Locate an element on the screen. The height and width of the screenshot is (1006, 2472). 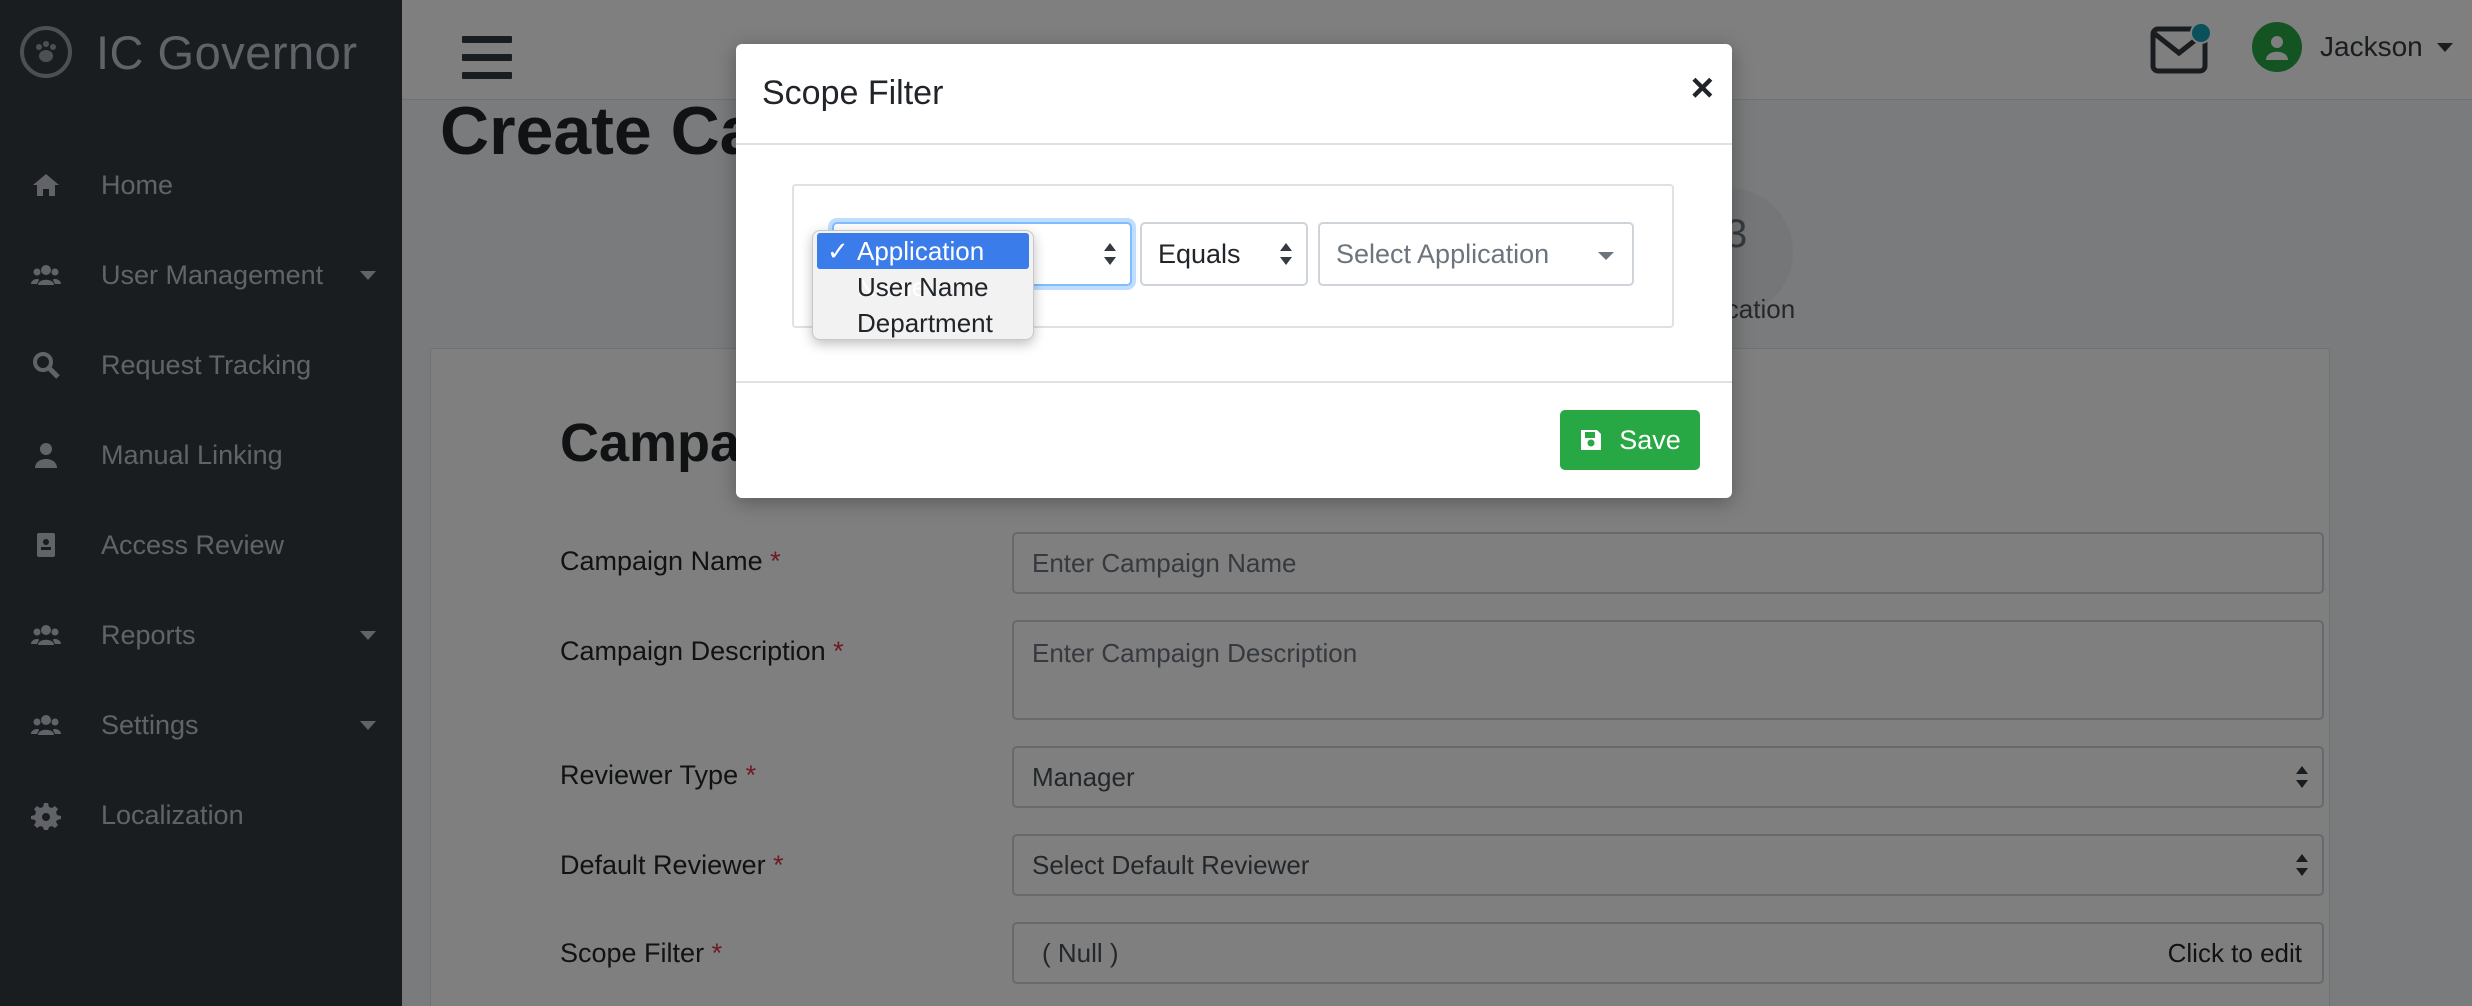
close-icon: × is located at coordinates (1702, 88).